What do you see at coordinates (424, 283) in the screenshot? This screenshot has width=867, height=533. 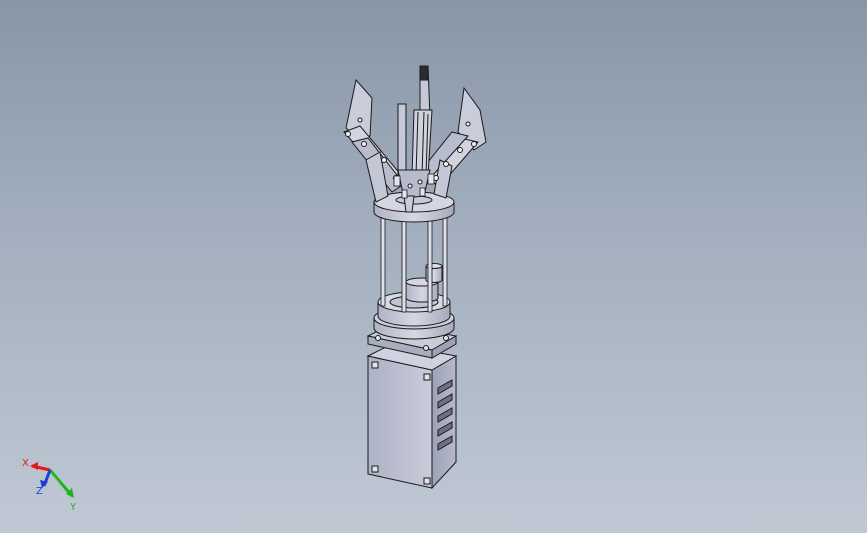 I see `inner-cylinders` at bounding box center [424, 283].